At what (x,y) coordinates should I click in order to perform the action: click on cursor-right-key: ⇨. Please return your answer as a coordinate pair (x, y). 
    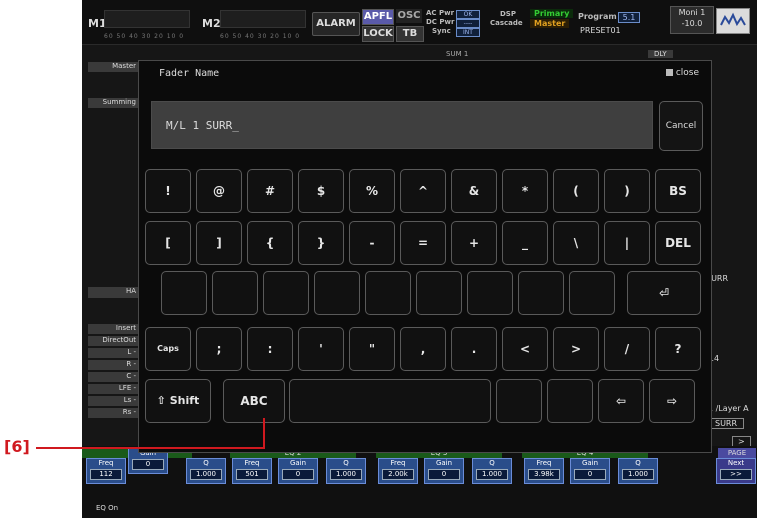
    Looking at the image, I should click on (672, 401).